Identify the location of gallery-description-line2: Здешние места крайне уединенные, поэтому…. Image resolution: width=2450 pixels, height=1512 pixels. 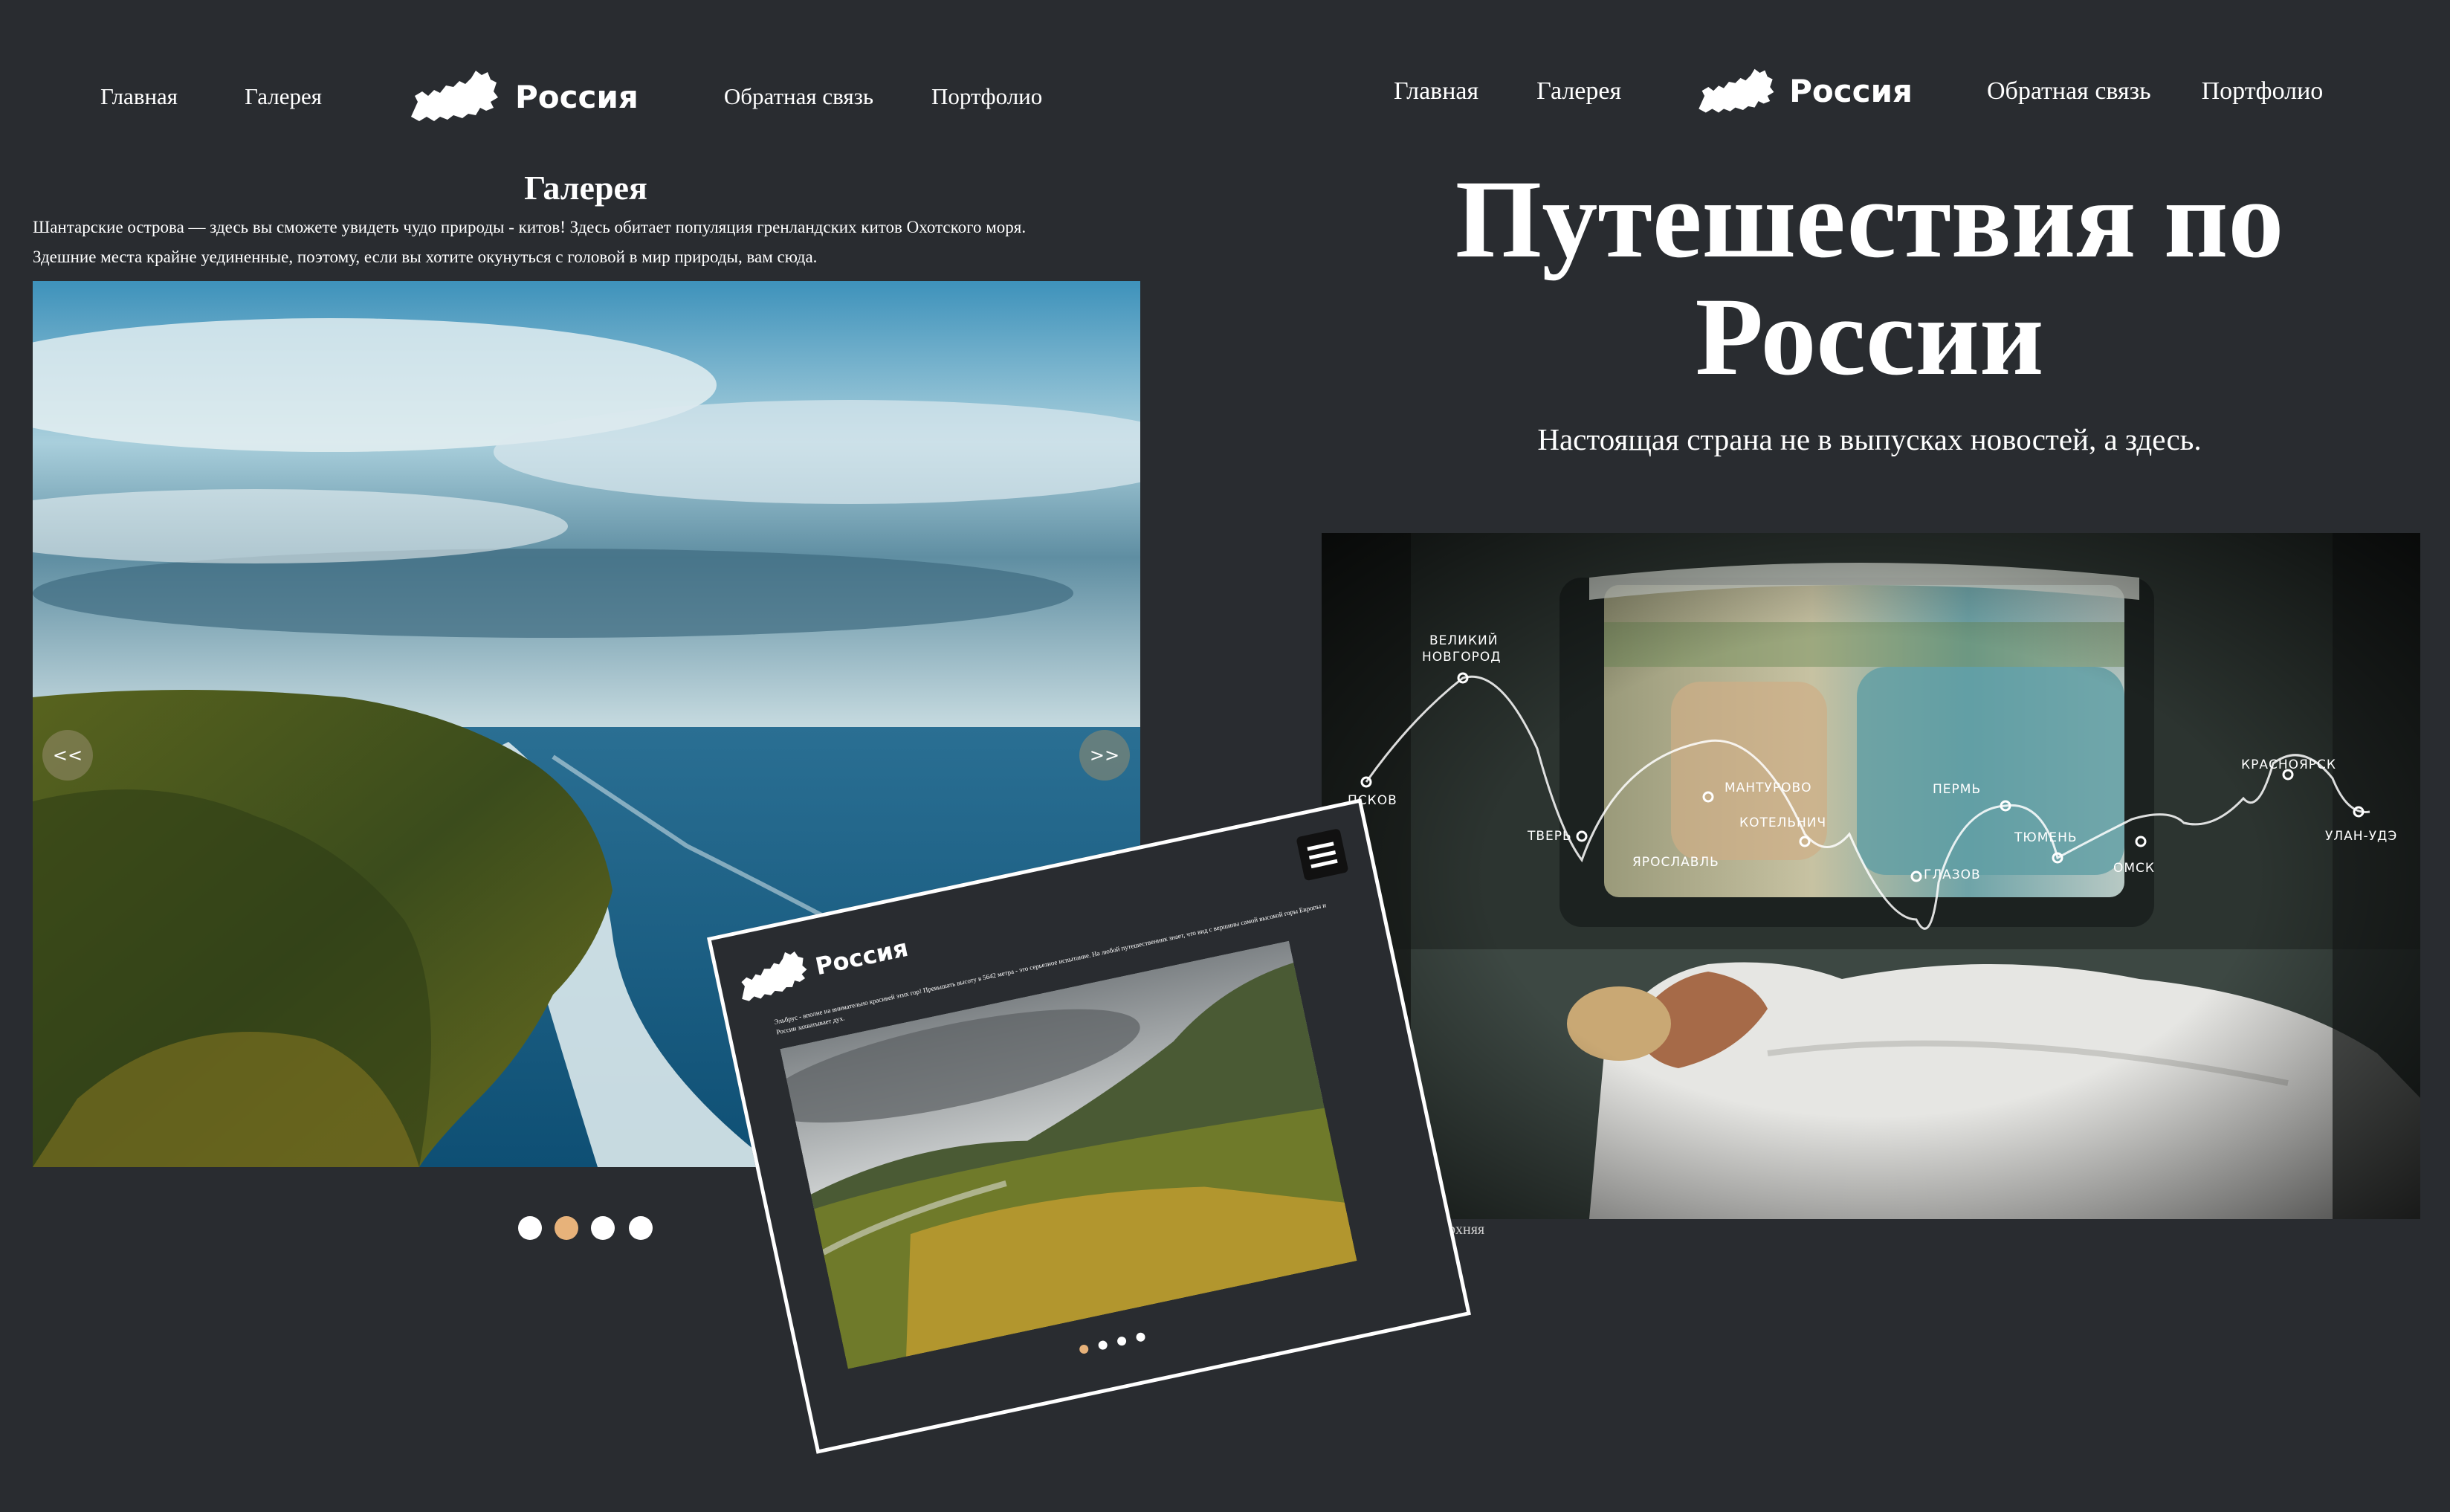
(425, 257).